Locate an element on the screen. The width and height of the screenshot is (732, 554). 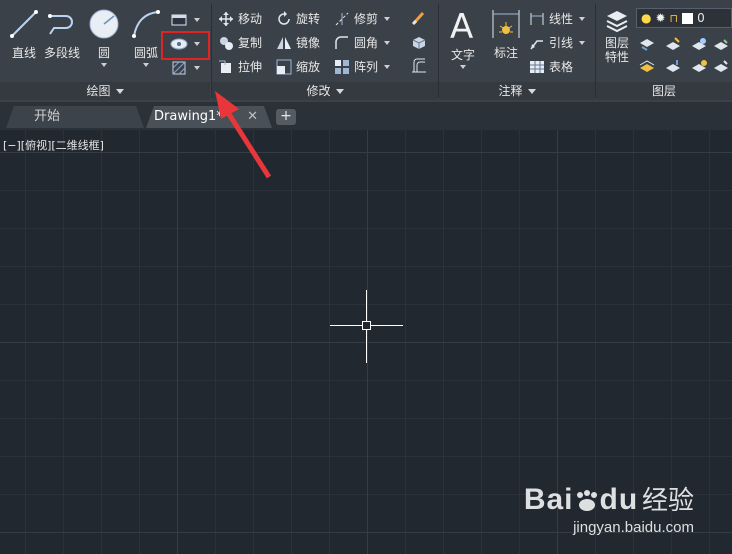
layer-match-icon is located at coordinates (647, 66).